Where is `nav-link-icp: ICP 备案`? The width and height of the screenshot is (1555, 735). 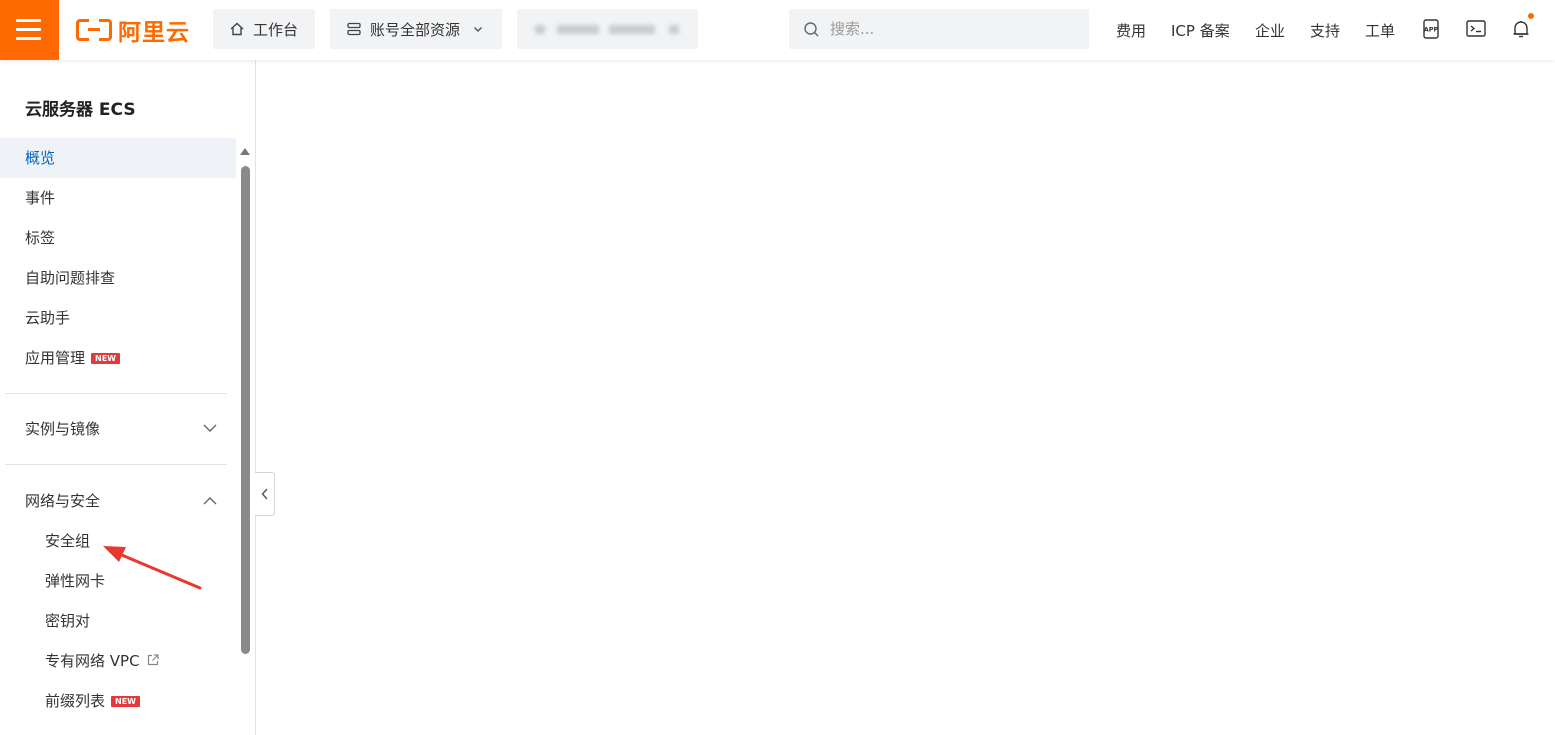
nav-link-icp: ICP 备案 is located at coordinates (1200, 30).